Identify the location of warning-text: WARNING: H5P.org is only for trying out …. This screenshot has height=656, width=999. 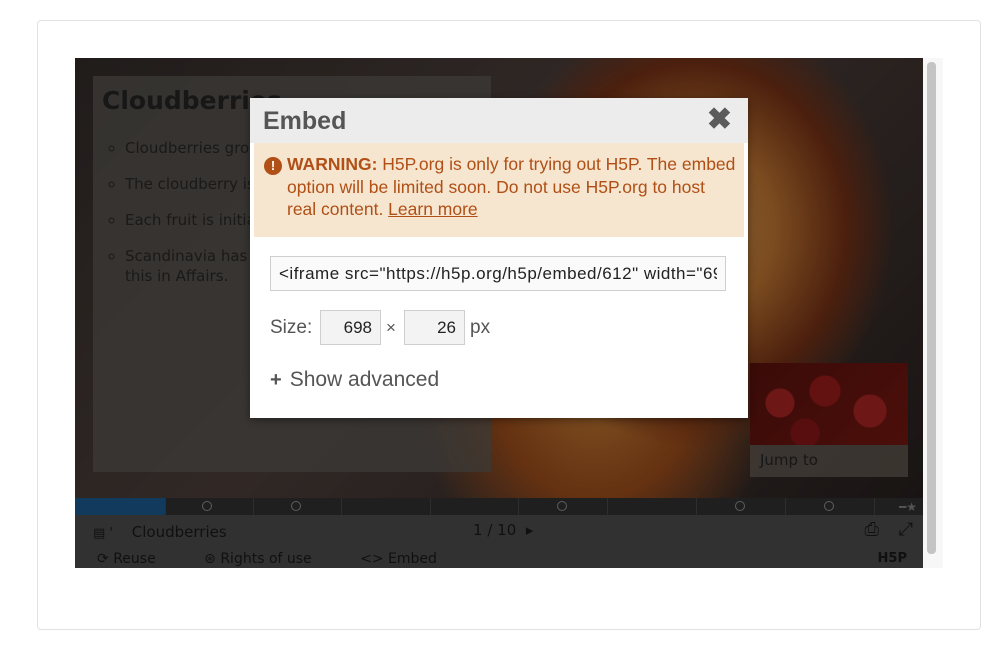
(513, 187).